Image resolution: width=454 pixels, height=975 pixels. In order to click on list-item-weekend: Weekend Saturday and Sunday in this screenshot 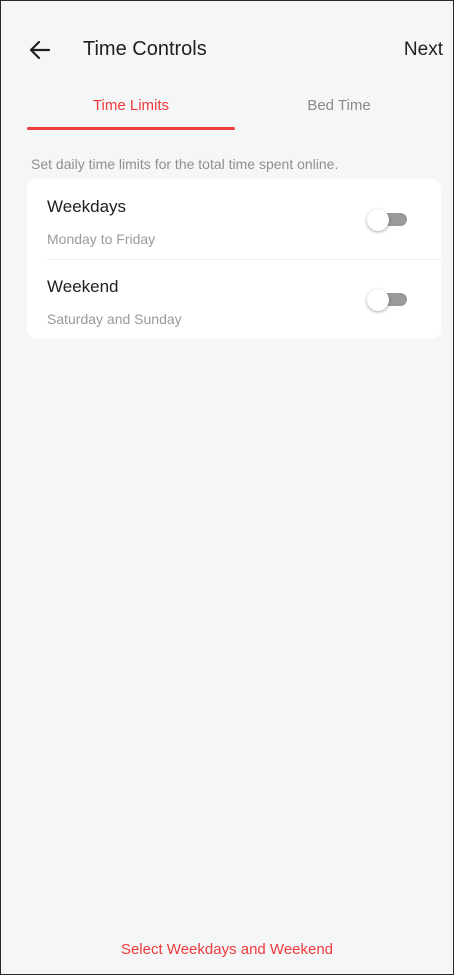, I will do `click(234, 299)`.